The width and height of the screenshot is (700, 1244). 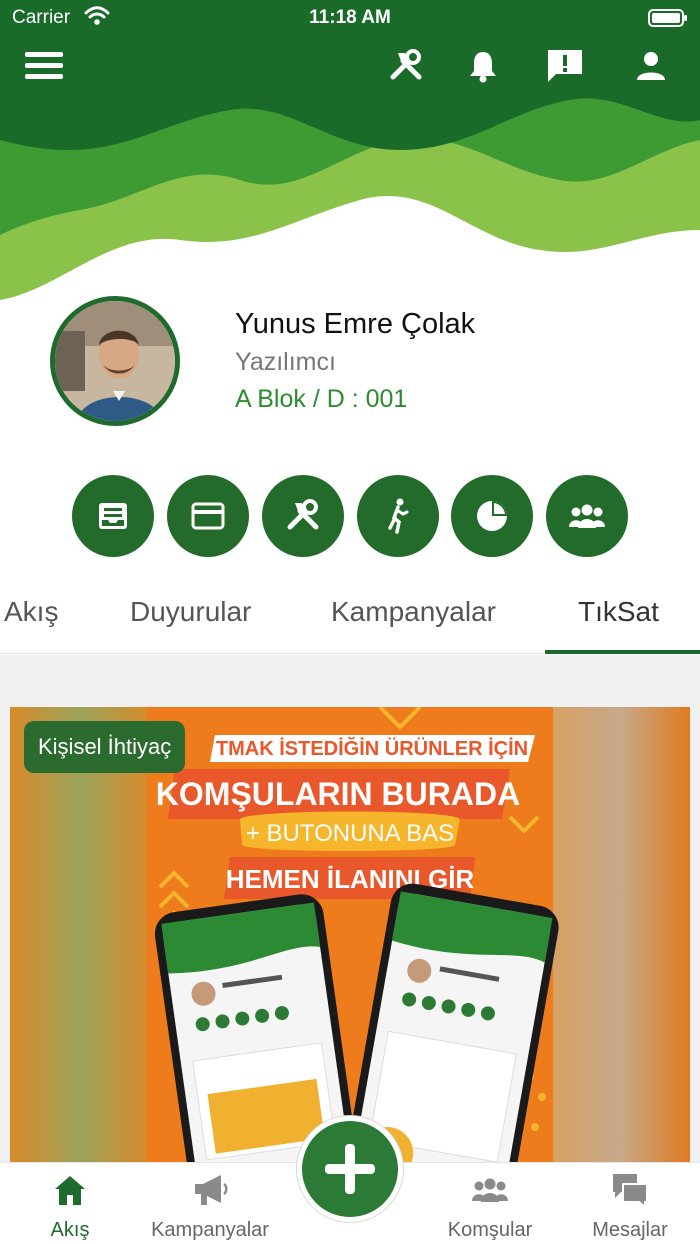 What do you see at coordinates (372, 748) in the screenshot?
I see `card-headline-1: TMAK İSTEDİĞİN ÜRÜNLER İÇİN` at bounding box center [372, 748].